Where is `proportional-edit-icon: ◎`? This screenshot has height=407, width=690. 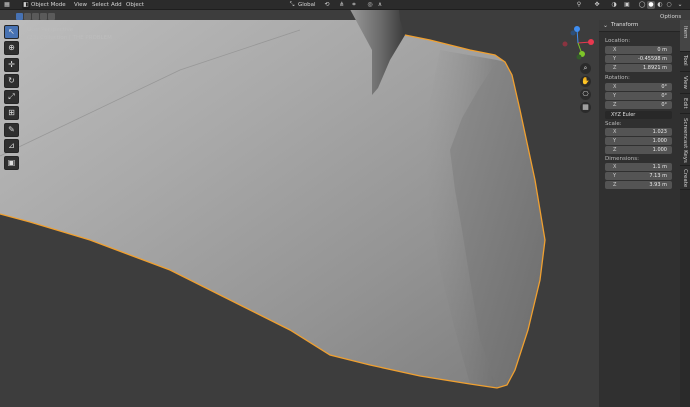 proportional-edit-icon: ◎ is located at coordinates (370, 5).